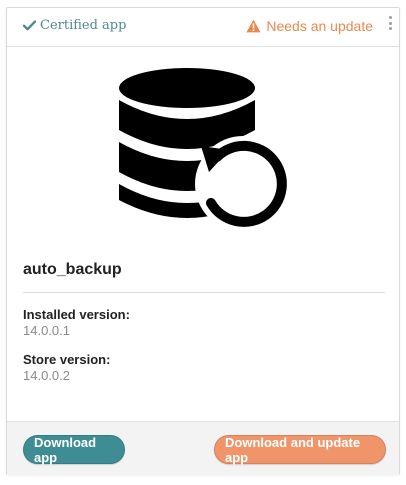 Image resolution: width=406 pixels, height=485 pixels. Describe the element at coordinates (203, 448) in the screenshot. I see `card-footer: Download app Download and update app` at that location.